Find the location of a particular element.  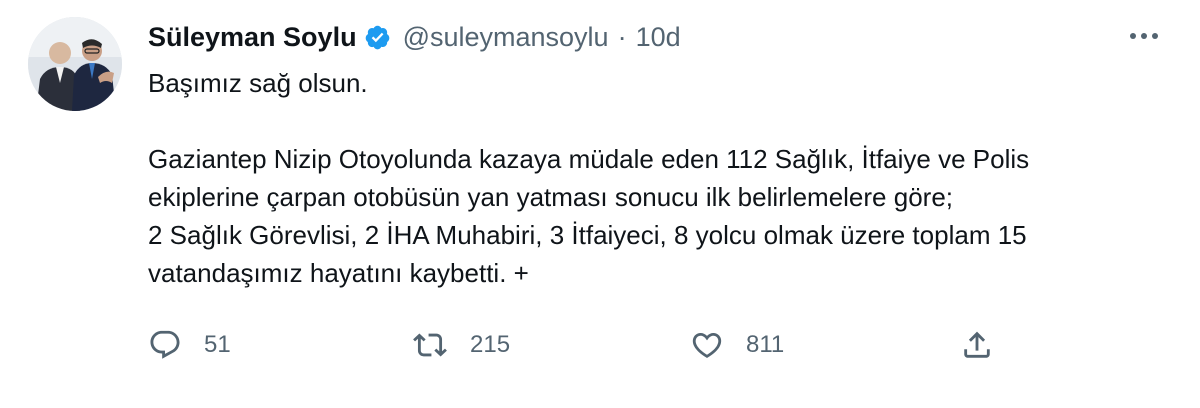

tweet-header: Süleyman Soylu @suleymansoylu · 10d is located at coordinates (414, 37).